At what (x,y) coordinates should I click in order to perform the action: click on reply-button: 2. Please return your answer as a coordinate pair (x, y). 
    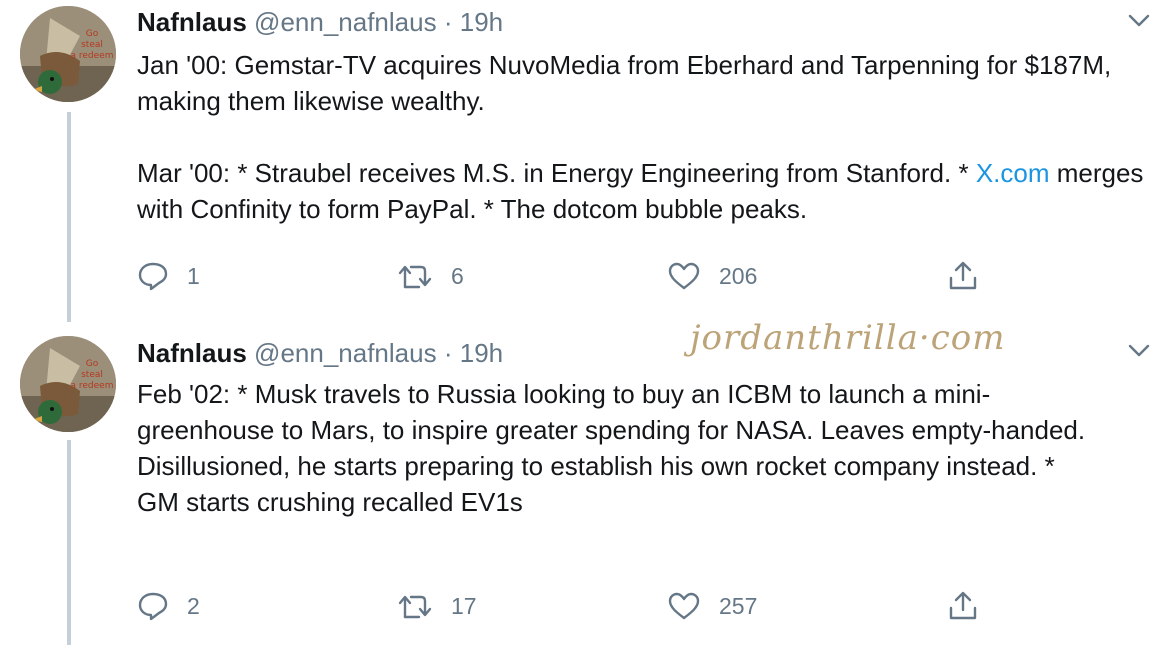
    Looking at the image, I should click on (168, 606).